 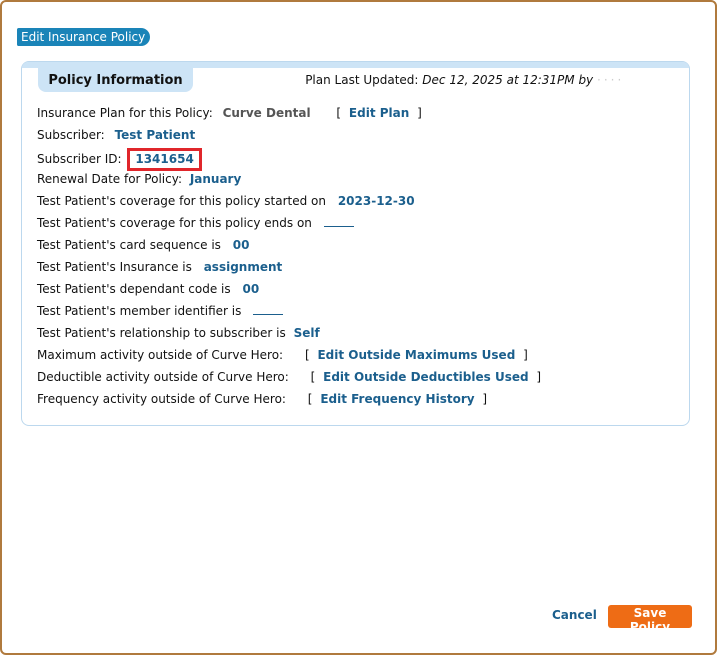 I want to click on edit-plan-link: Edit Plan, so click(x=379, y=113).